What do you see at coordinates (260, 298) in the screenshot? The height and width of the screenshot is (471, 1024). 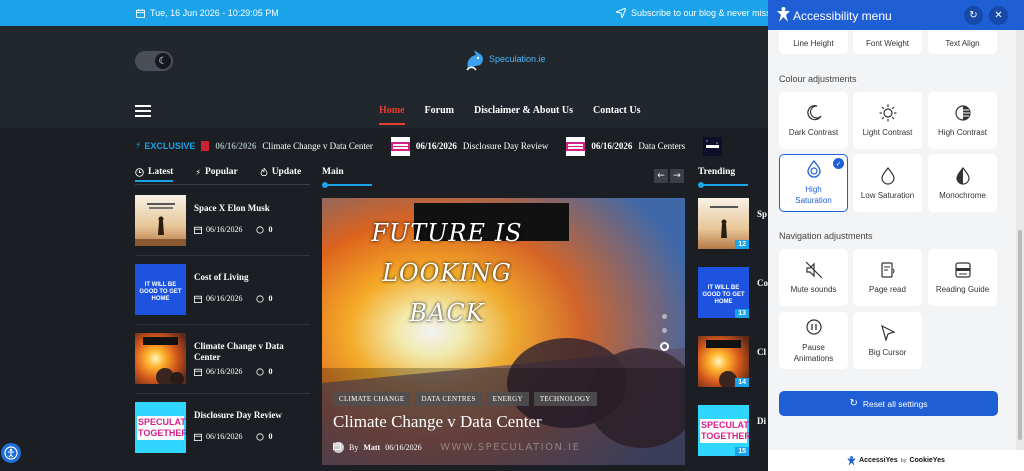 I see `comment-icon` at bounding box center [260, 298].